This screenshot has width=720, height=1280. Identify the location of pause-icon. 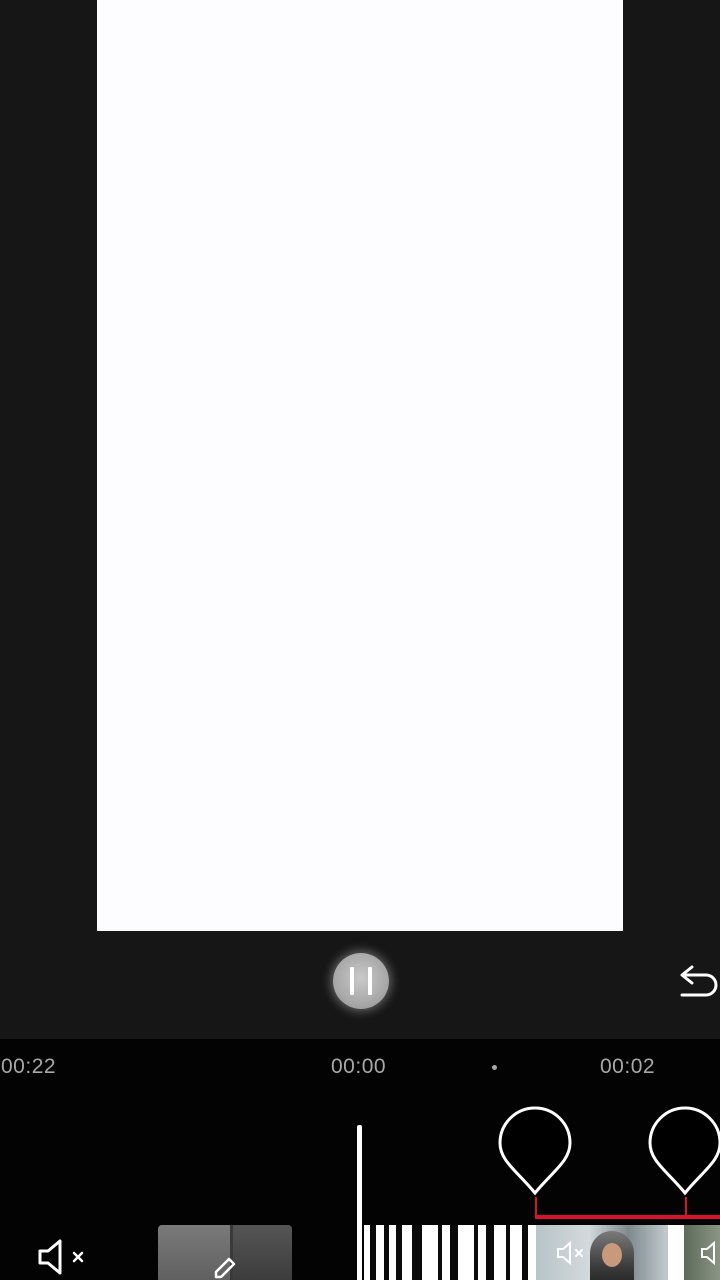
(352, 981).